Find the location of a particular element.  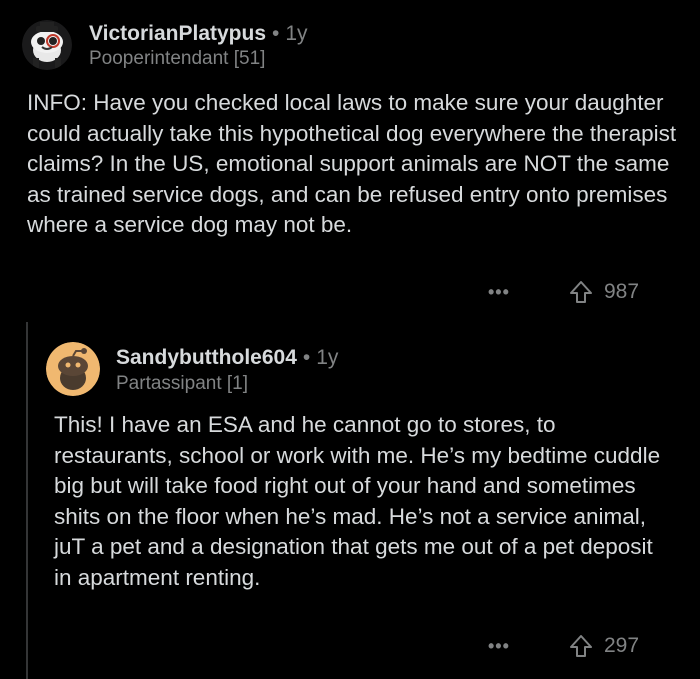

upvote-arrow-icon is located at coordinates (581, 646).